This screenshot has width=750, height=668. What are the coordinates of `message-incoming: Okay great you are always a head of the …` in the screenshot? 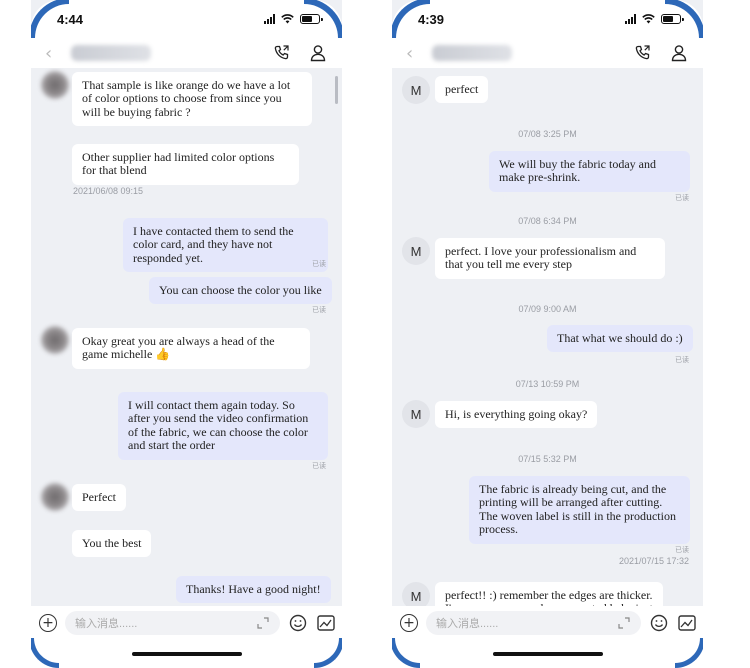 It's located at (191, 348).